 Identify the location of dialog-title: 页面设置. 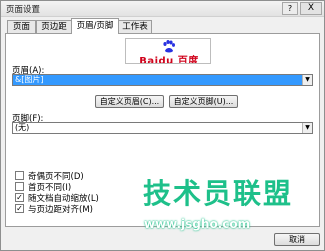
(23, 10).